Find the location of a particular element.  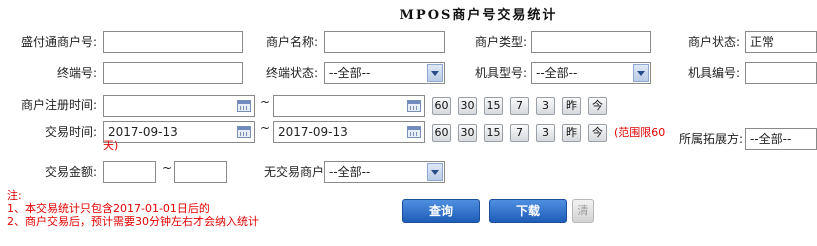

clear-button: 清 is located at coordinates (583, 211).